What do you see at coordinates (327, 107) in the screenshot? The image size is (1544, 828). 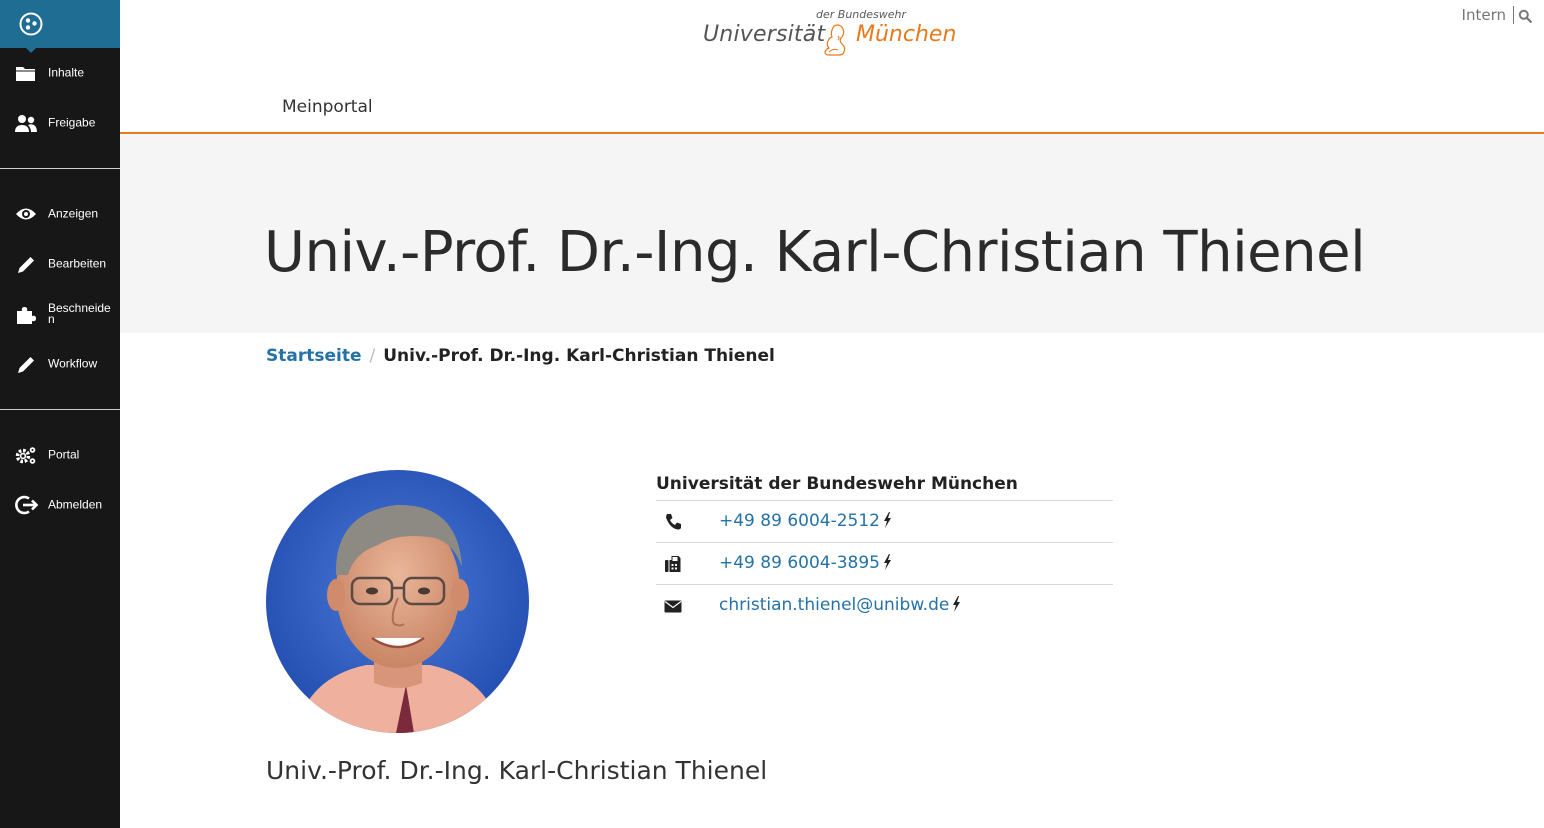 I see `nav-item-meinportal: Meinportal` at bounding box center [327, 107].